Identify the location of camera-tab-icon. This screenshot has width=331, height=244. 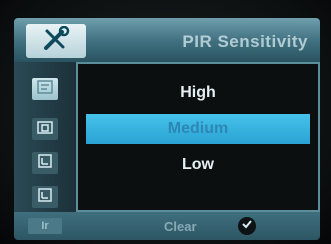
(45, 129).